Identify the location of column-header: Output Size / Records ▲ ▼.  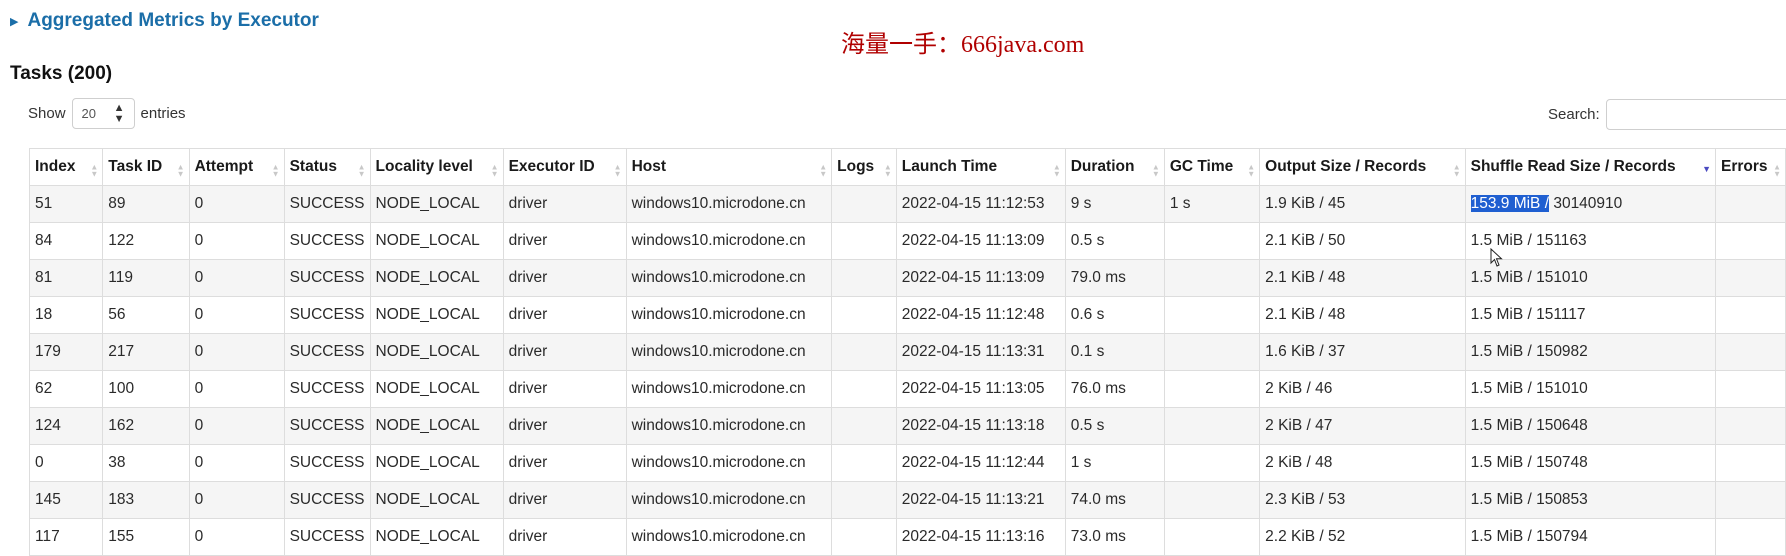
(1362, 167).